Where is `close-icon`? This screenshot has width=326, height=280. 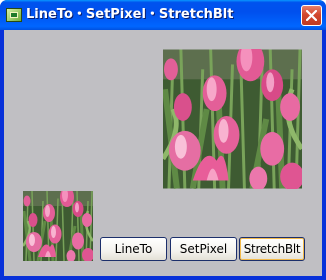
close-icon is located at coordinates (311, 15).